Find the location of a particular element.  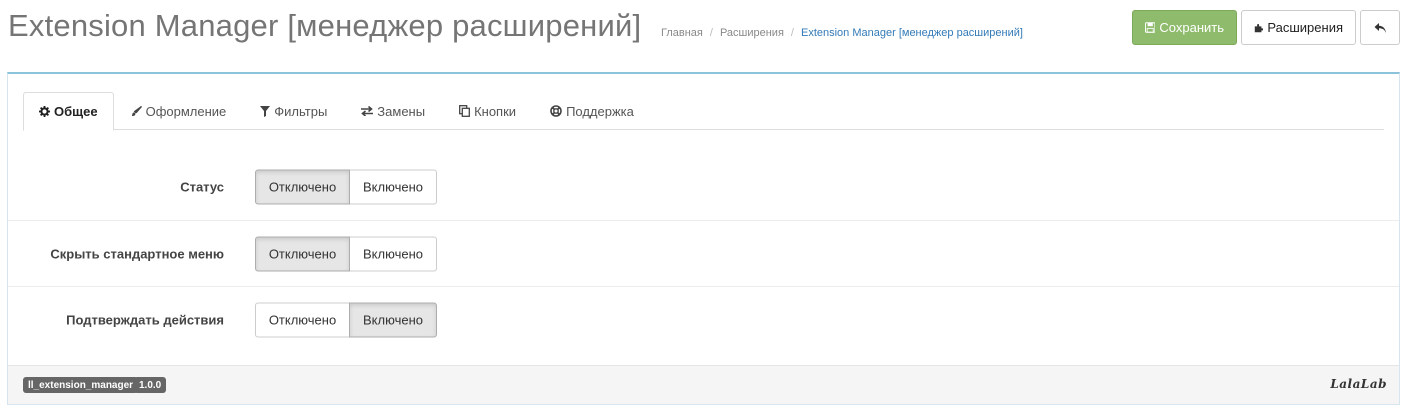

extensions-button: Расширения is located at coordinates (1298, 27).